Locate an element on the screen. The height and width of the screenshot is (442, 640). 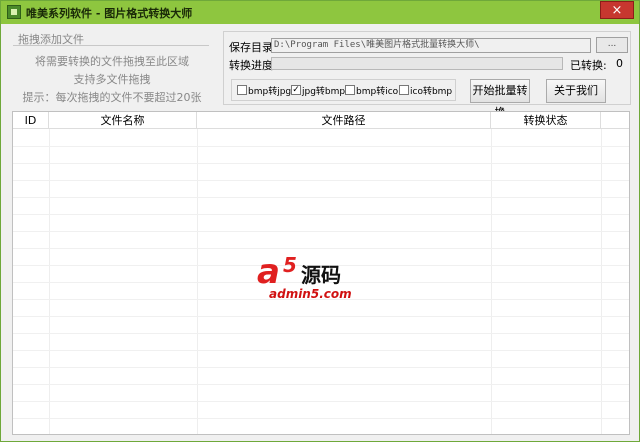
progress-label: 转换进度: is located at coordinates (253, 65).